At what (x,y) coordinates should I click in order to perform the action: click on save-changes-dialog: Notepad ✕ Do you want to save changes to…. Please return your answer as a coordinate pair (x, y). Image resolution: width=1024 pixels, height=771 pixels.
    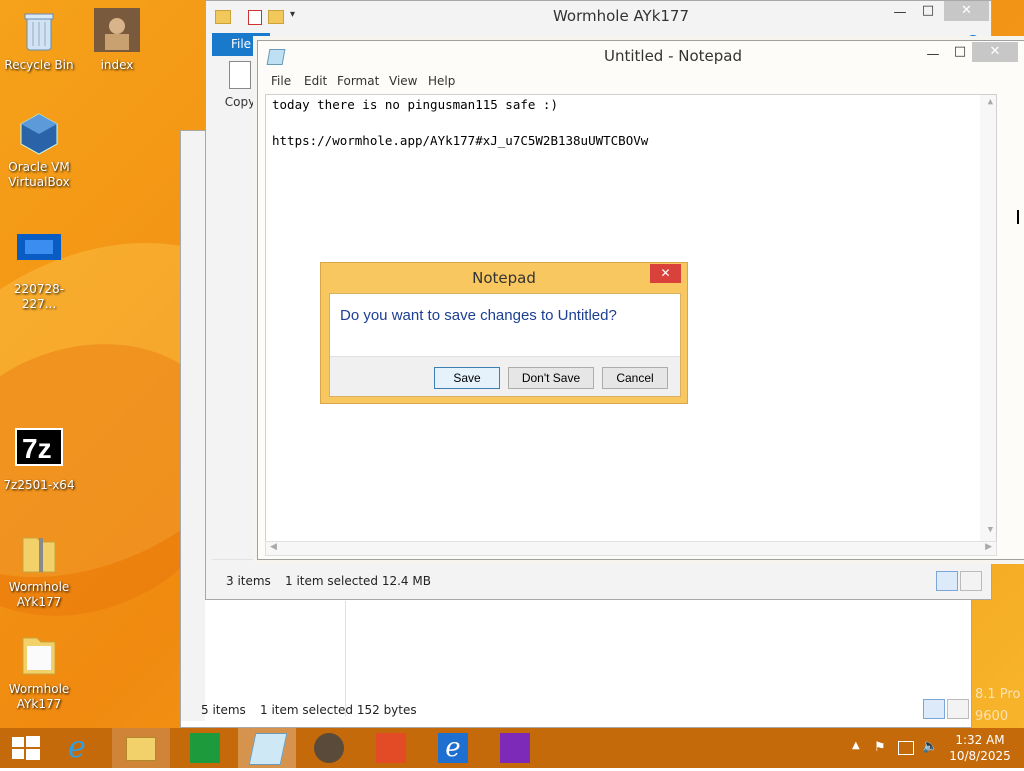
    Looking at the image, I should click on (504, 333).